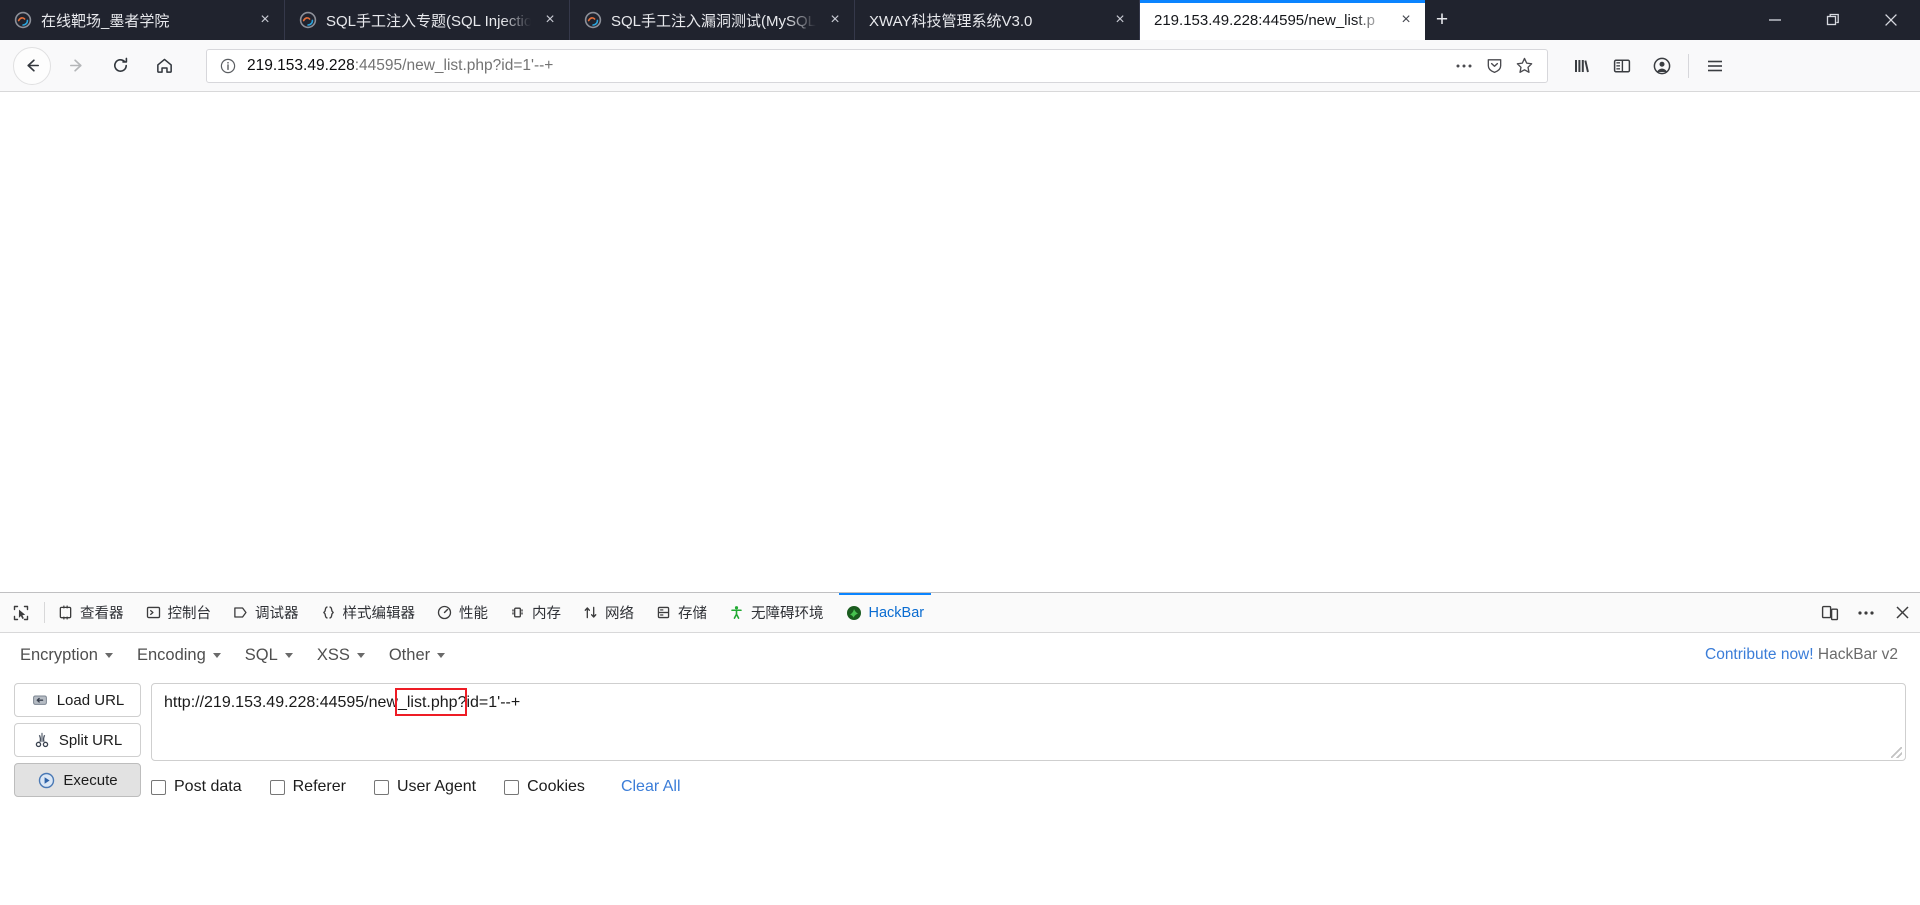 This screenshot has height=905, width=1920. Describe the element at coordinates (1830, 612) in the screenshot. I see `responsive-design-icon` at that location.